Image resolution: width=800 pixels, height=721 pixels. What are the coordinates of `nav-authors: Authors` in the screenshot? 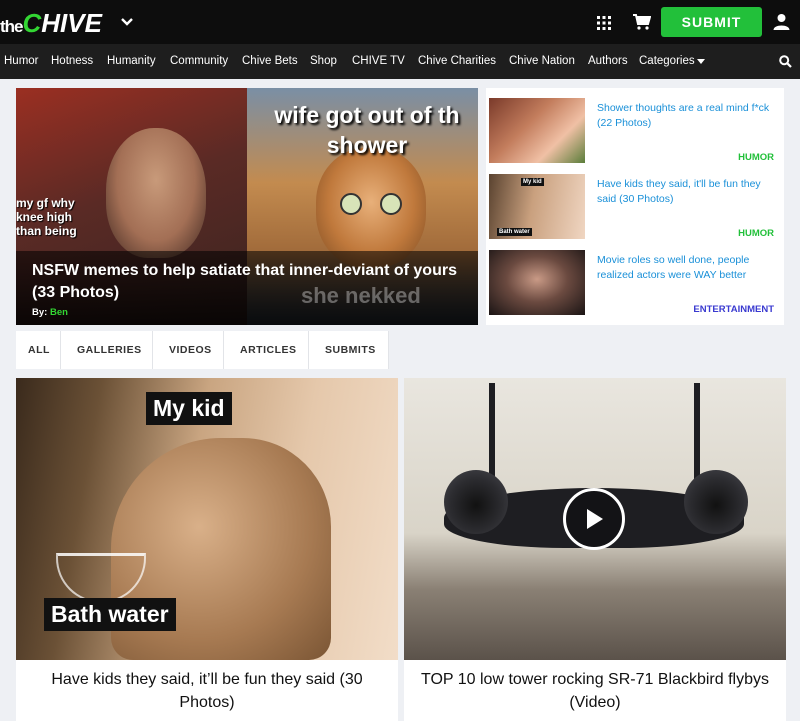 It's located at (608, 61).